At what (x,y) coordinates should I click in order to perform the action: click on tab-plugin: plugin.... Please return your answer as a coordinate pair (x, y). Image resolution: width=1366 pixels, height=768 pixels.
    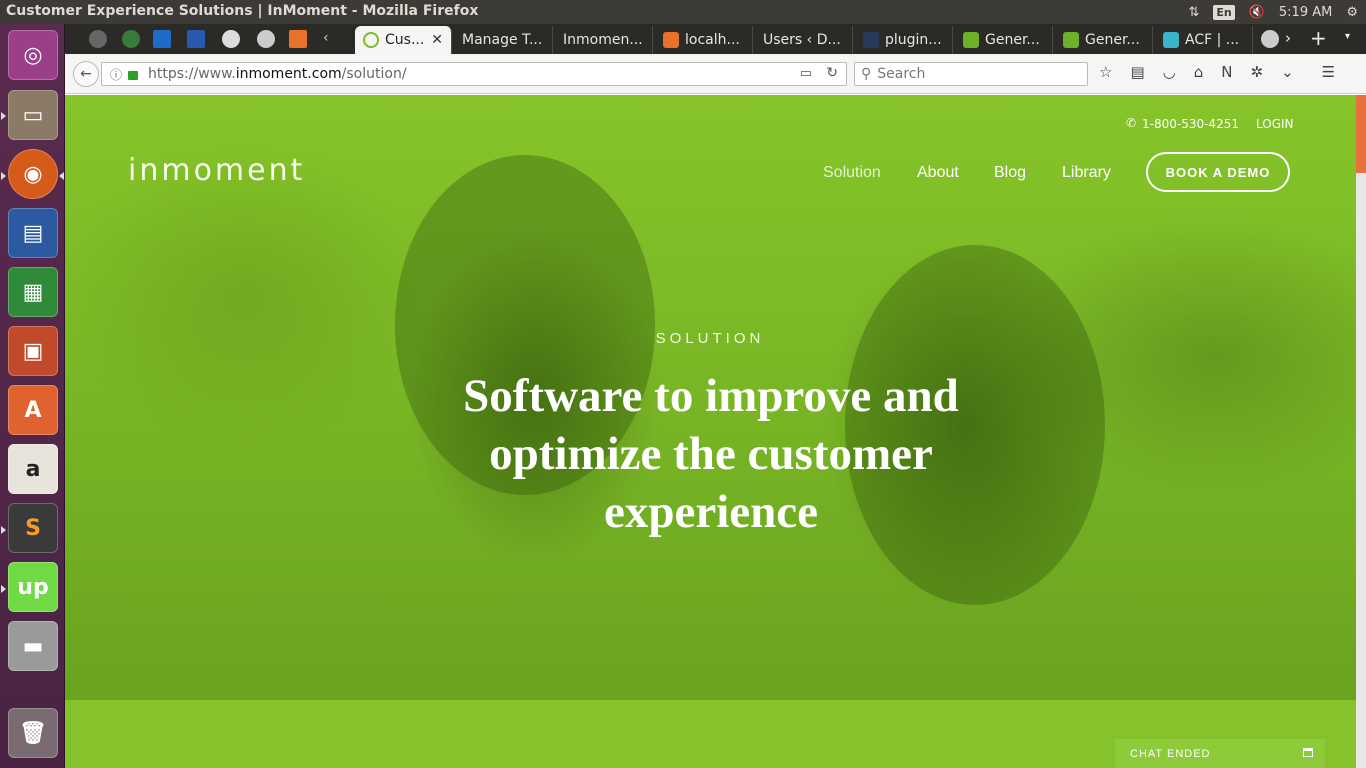
    Looking at the image, I should click on (904, 40).